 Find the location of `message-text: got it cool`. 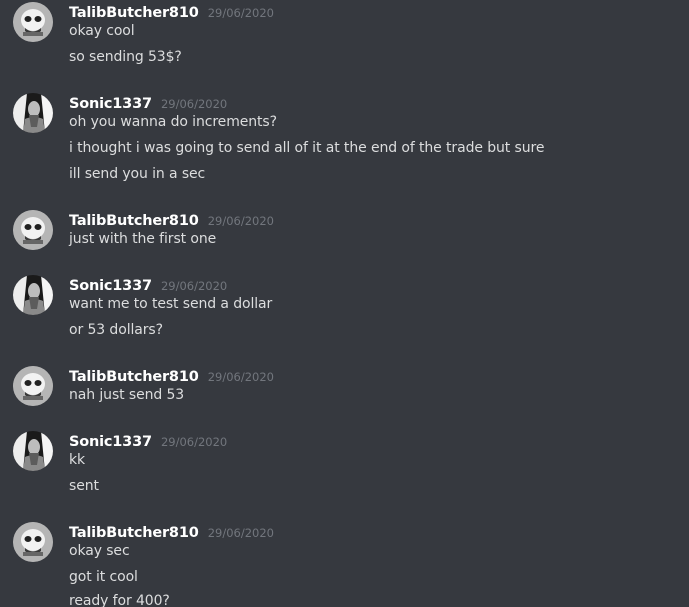

message-text: got it cool is located at coordinates (103, 577).